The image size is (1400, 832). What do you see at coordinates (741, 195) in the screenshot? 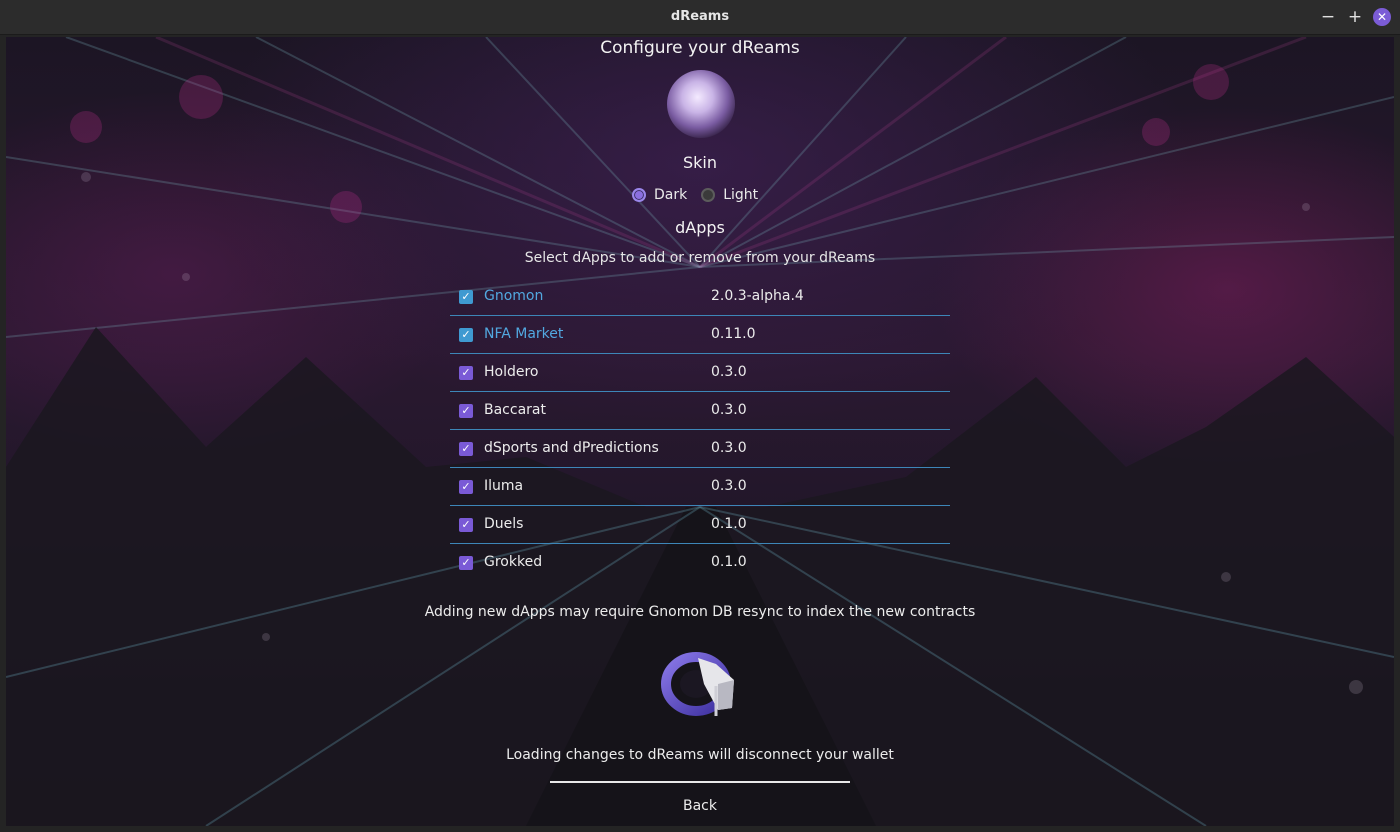
I see `radio-light-label: Light` at bounding box center [741, 195].